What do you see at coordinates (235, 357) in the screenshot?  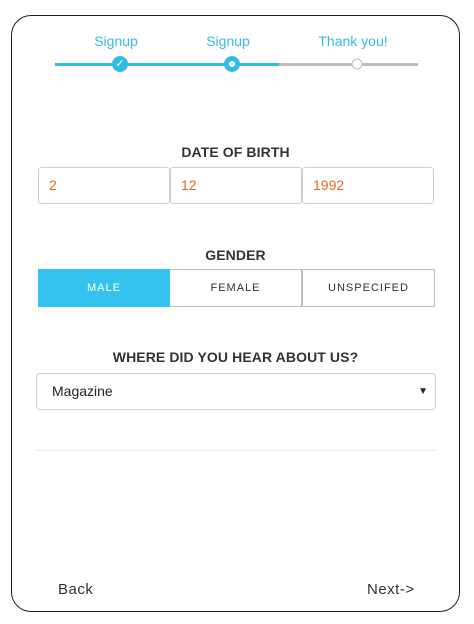 I see `referral-title: WHERE DID YOU HEAR ABOUT US?` at bounding box center [235, 357].